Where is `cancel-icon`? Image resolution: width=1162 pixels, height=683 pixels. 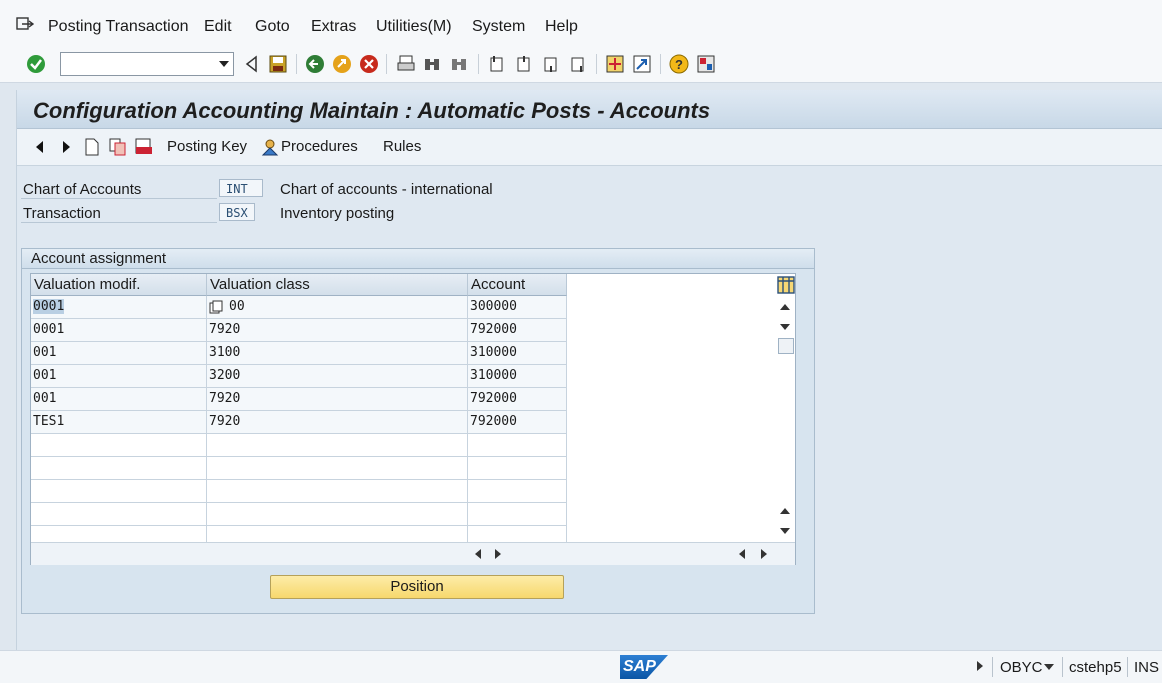 cancel-icon is located at coordinates (369, 64).